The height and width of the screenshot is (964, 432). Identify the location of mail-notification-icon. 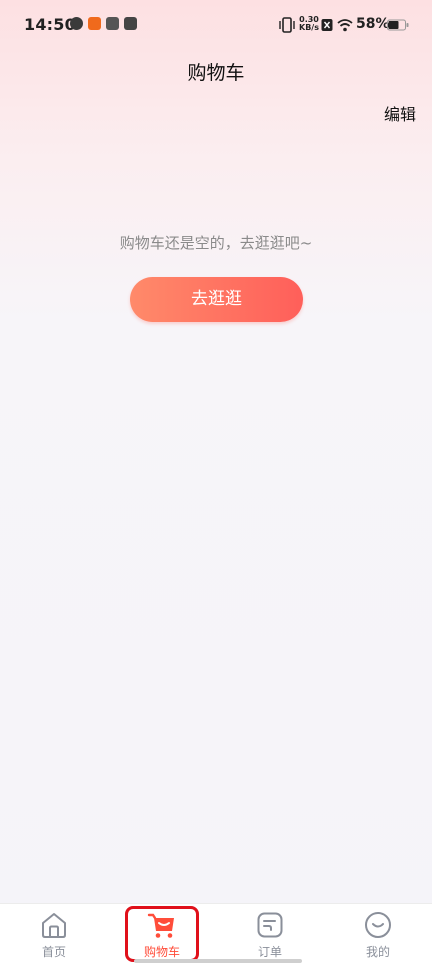
(130, 23).